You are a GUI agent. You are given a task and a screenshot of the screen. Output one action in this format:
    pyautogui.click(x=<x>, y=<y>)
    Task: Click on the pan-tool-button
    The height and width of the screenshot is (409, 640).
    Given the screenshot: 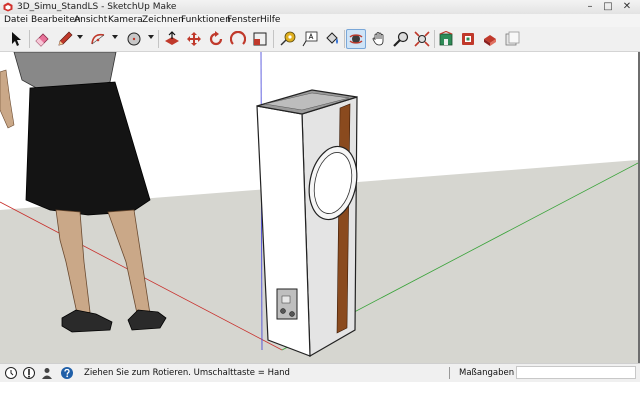 What is the action you would take?
    pyautogui.click(x=379, y=39)
    